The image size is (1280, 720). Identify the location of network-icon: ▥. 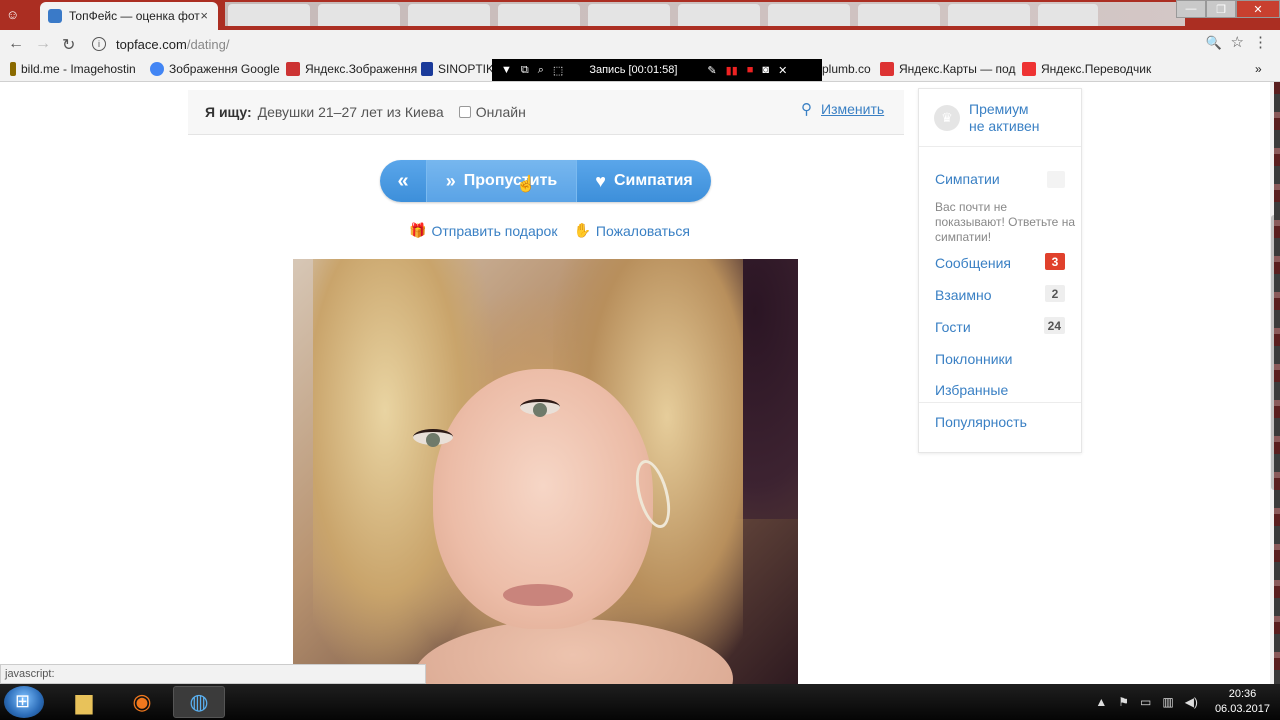
(1167, 702).